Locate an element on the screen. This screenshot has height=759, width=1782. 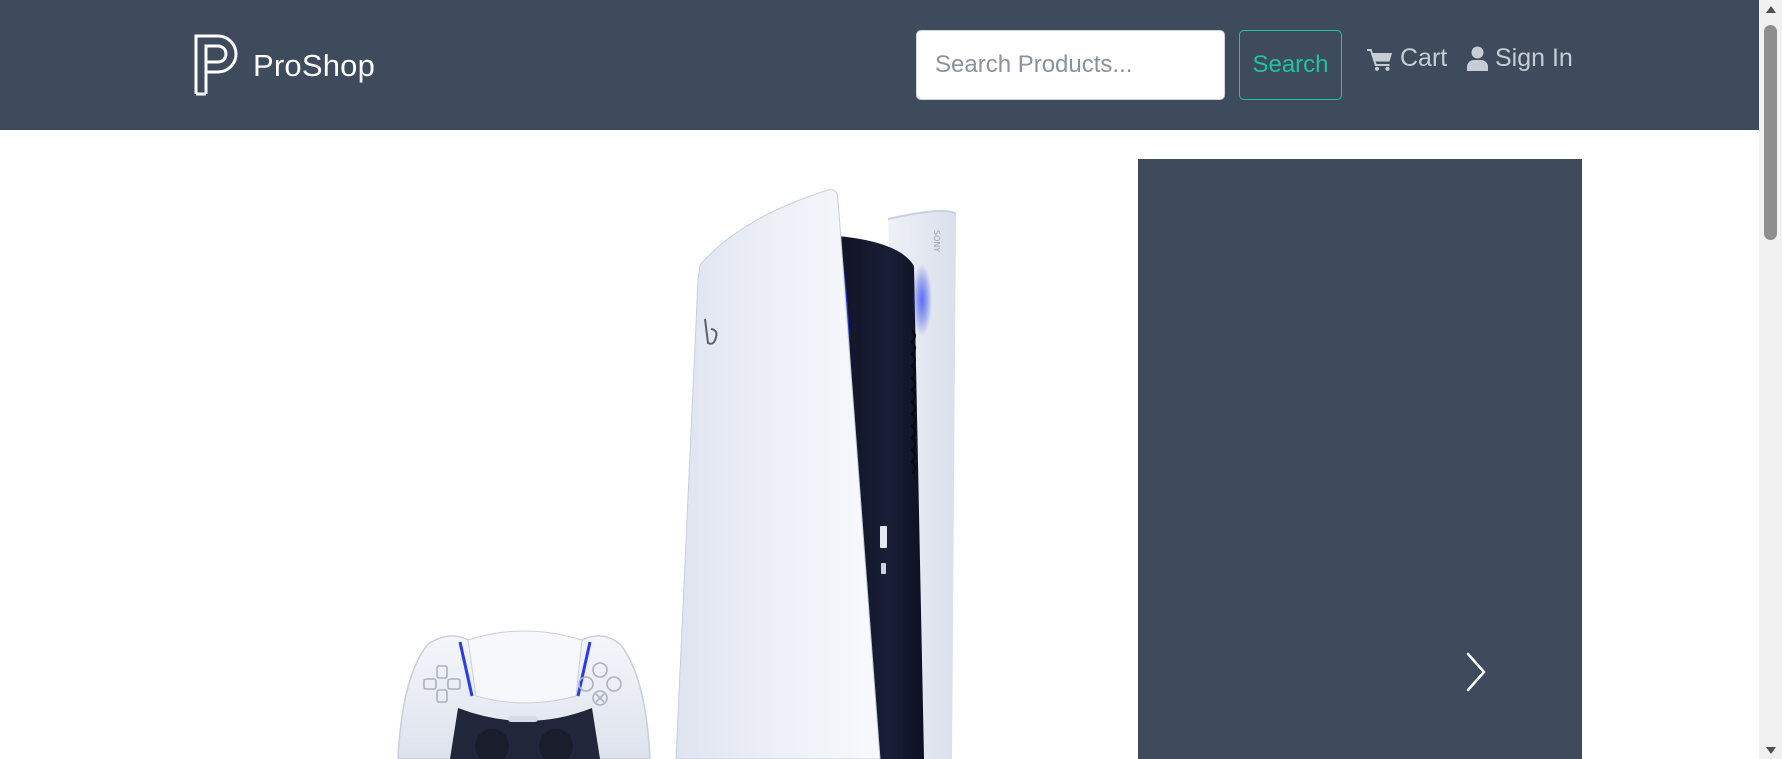
sign-in-link: Sign In is located at coordinates (1520, 58).